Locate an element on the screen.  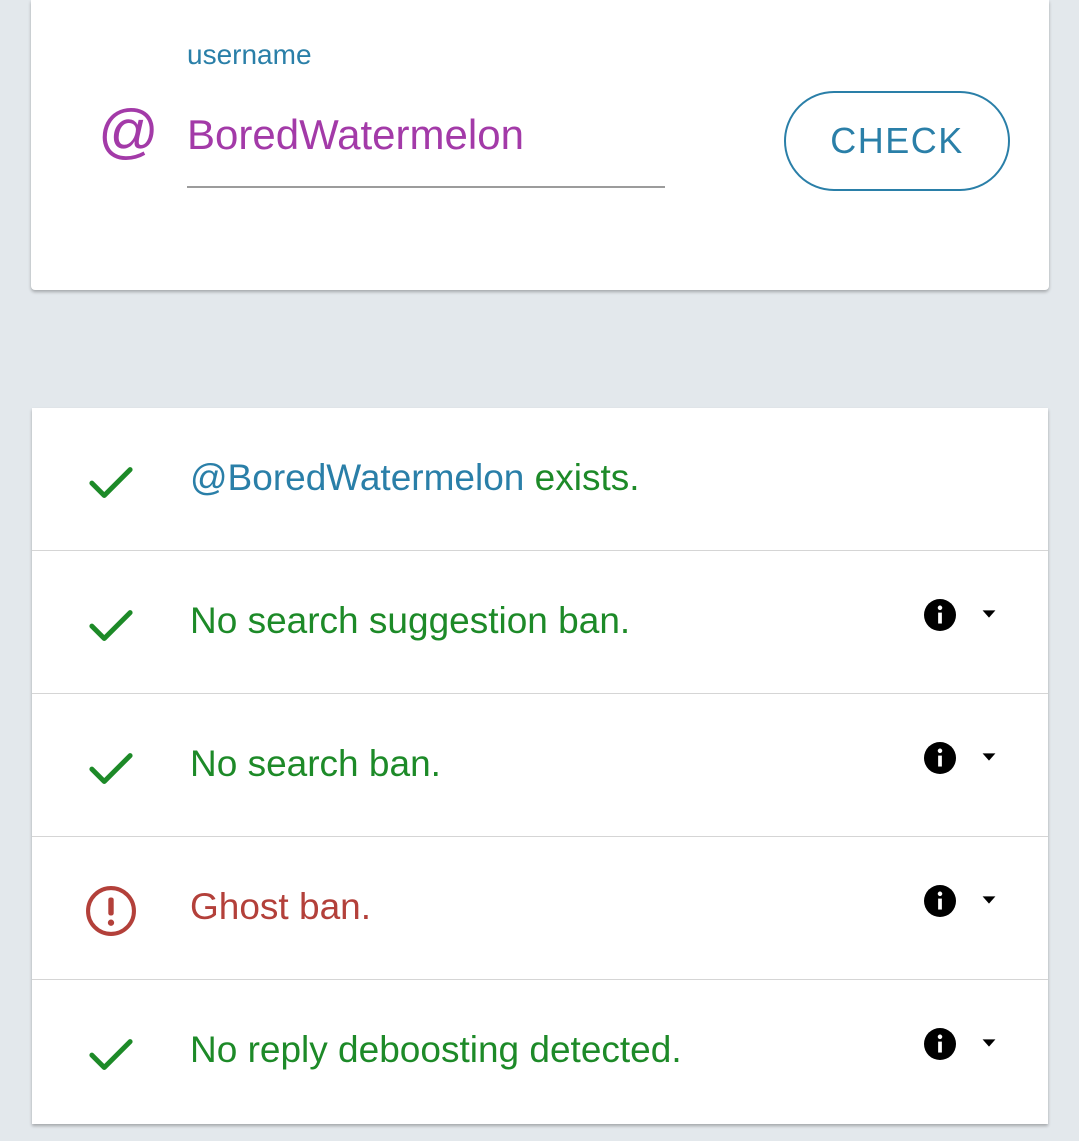
username-handle-link: @BoredWatermelon is located at coordinates (357, 477).